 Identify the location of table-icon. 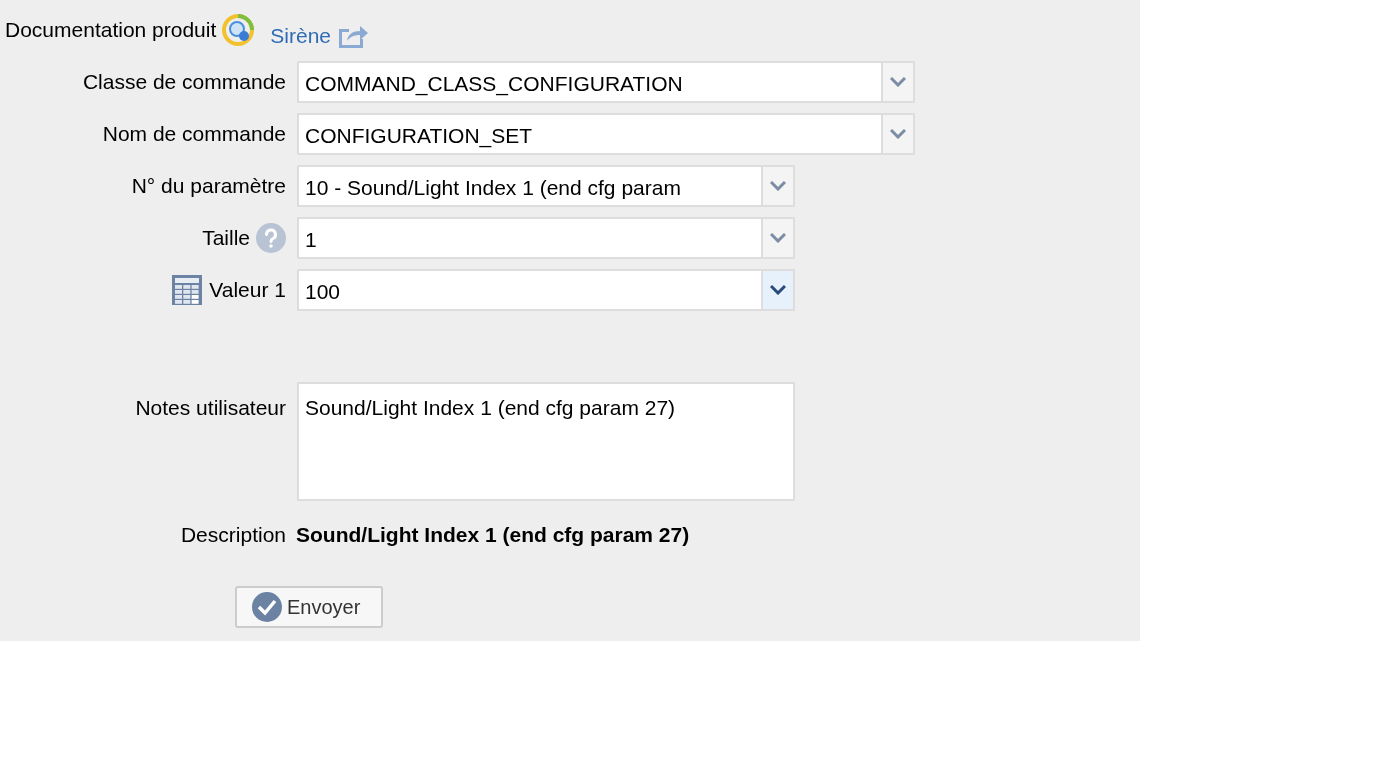
(187, 289).